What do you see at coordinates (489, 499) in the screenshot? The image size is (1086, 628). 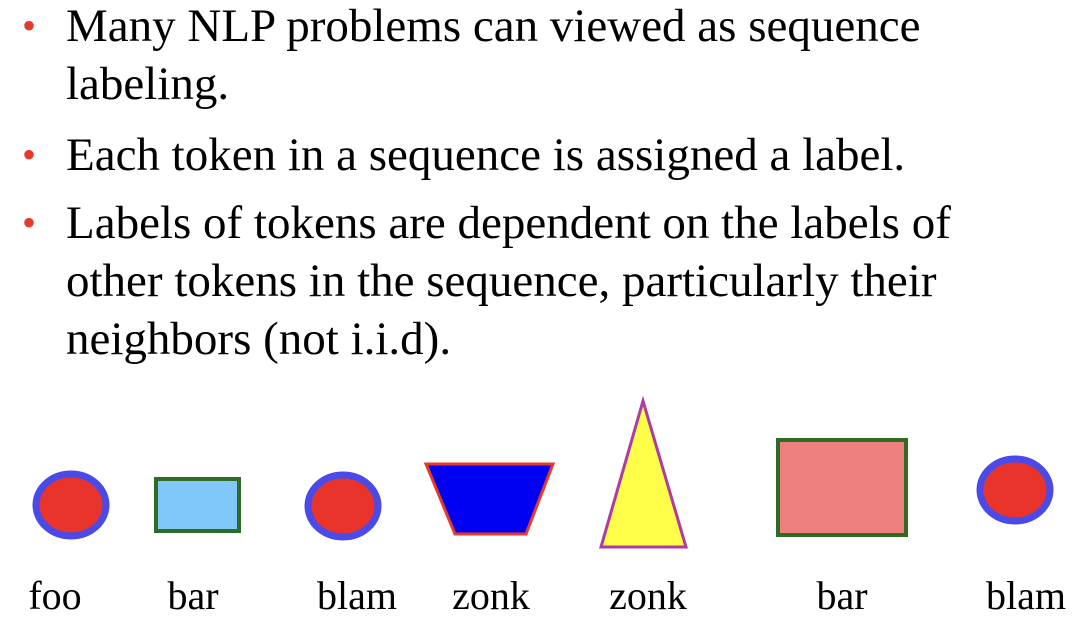 I see `trapezoid-icon` at bounding box center [489, 499].